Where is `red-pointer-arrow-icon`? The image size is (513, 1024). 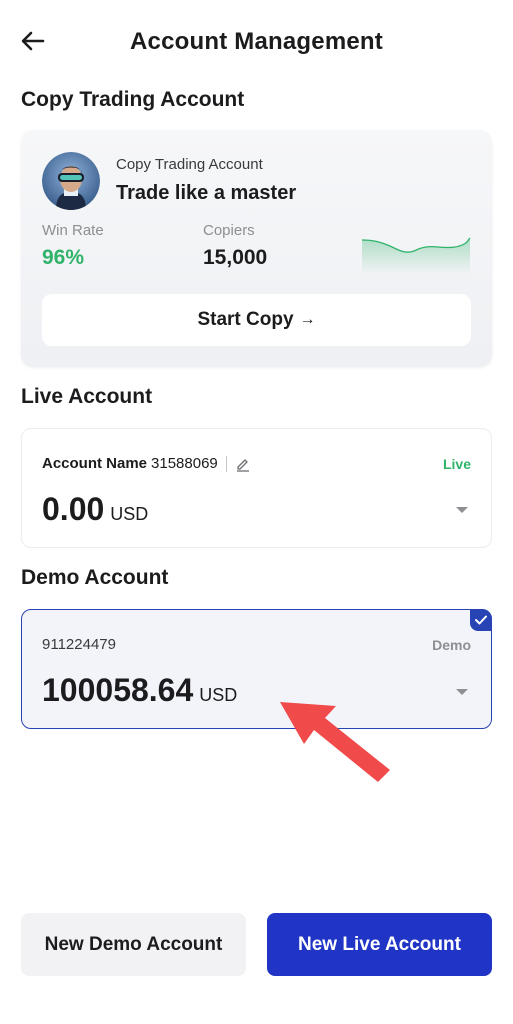
red-pointer-arrow-icon is located at coordinates (335, 742).